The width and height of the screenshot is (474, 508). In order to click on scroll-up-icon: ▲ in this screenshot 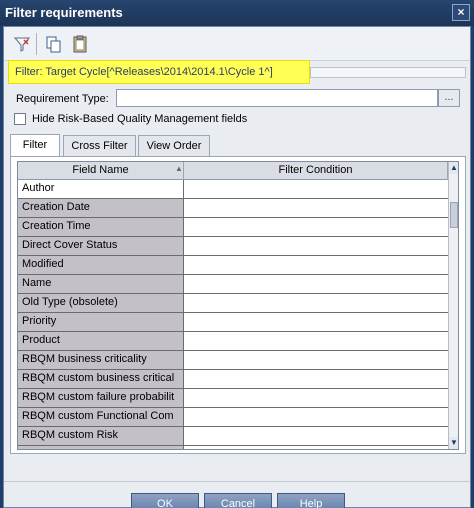, I will do `click(453, 168)`.